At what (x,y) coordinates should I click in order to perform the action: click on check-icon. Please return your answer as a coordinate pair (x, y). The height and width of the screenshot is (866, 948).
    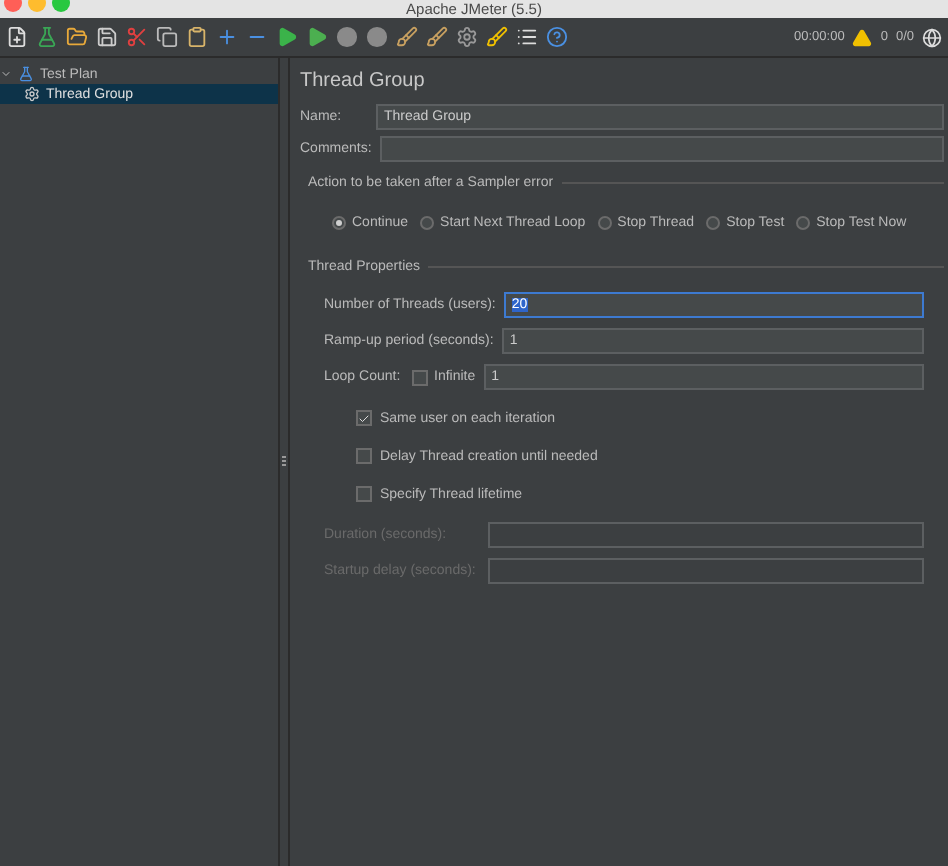
    Looking at the image, I should click on (364, 418).